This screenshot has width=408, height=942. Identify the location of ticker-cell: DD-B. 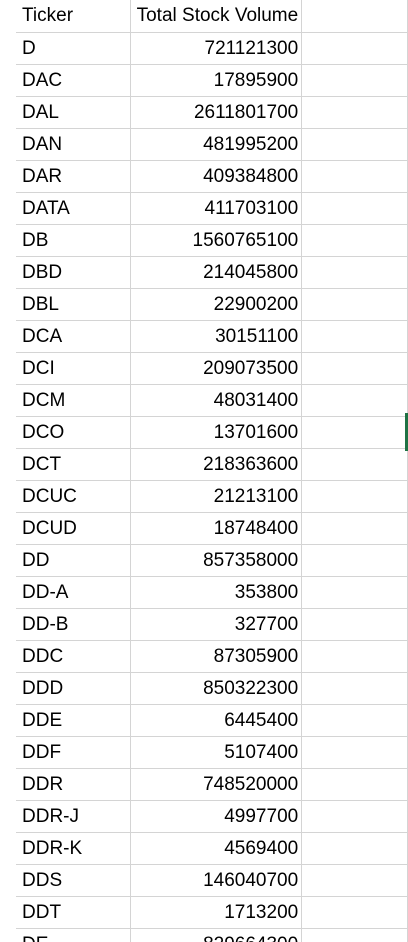
(73, 624).